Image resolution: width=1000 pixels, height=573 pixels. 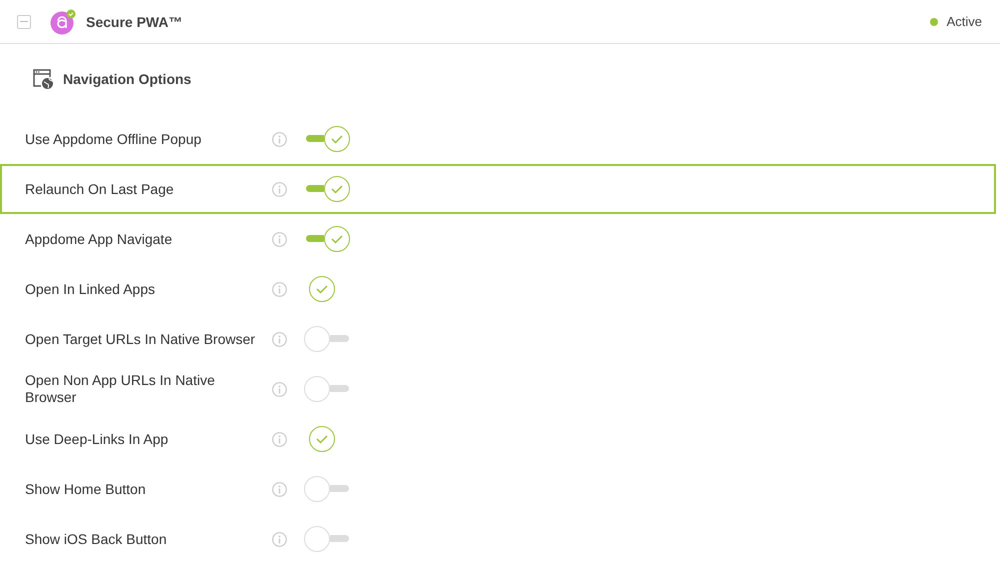 I want to click on option-label: Show Home Button, so click(x=86, y=489).